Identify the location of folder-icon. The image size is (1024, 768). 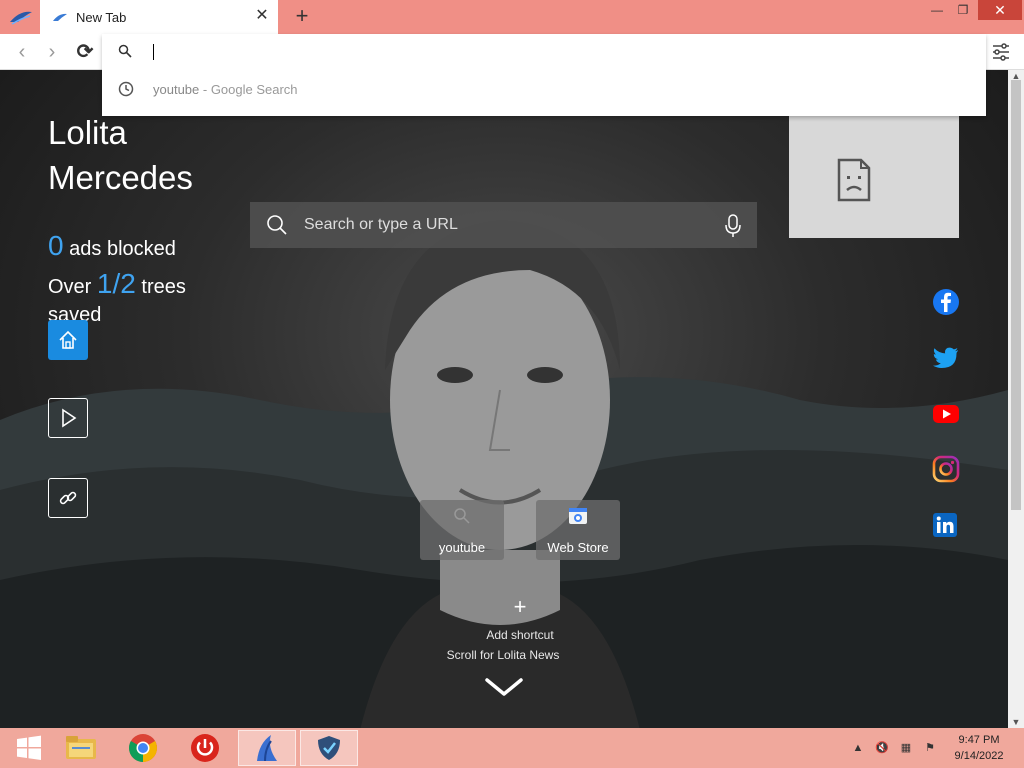
(81, 747).